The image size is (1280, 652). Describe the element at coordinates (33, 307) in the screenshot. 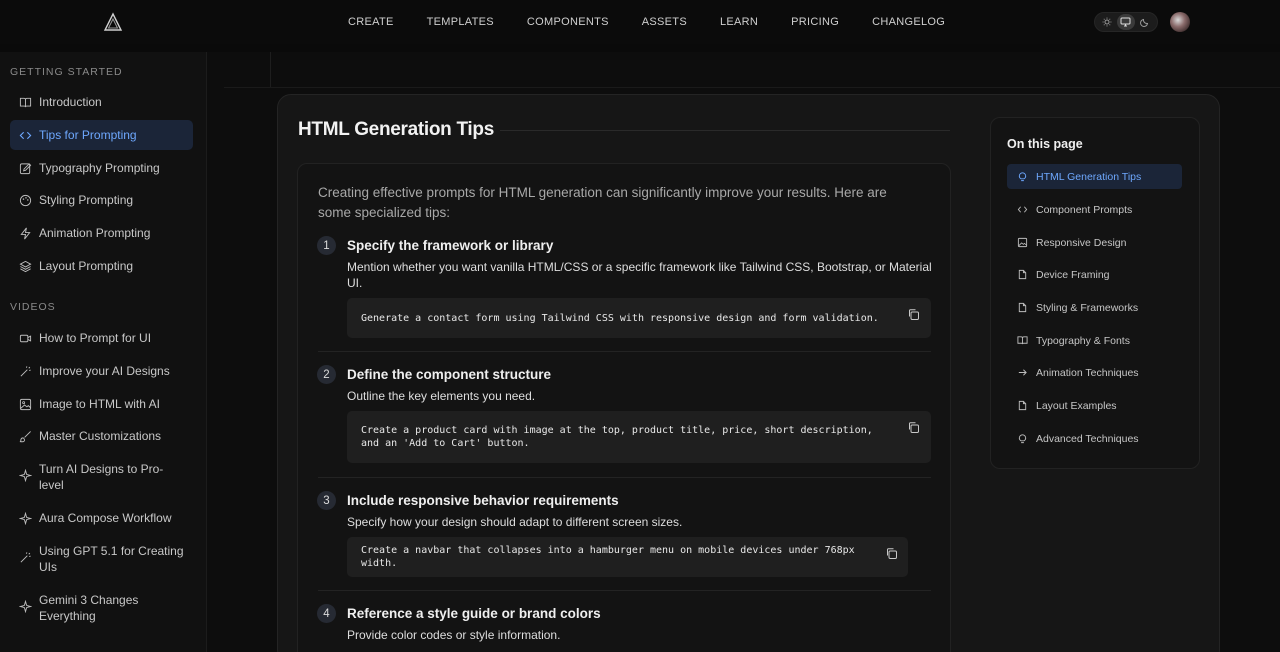

I see `sidebar-section-videos: VIDEOS` at that location.